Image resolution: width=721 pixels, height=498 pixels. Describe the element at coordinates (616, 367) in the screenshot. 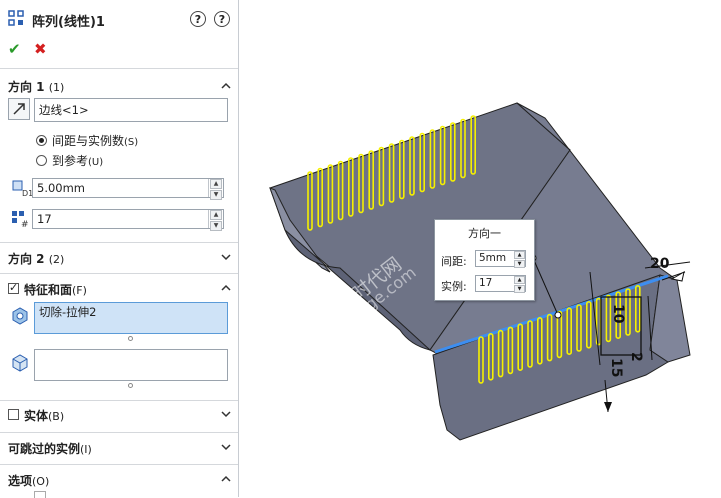

I see `dimension-15: 15` at that location.